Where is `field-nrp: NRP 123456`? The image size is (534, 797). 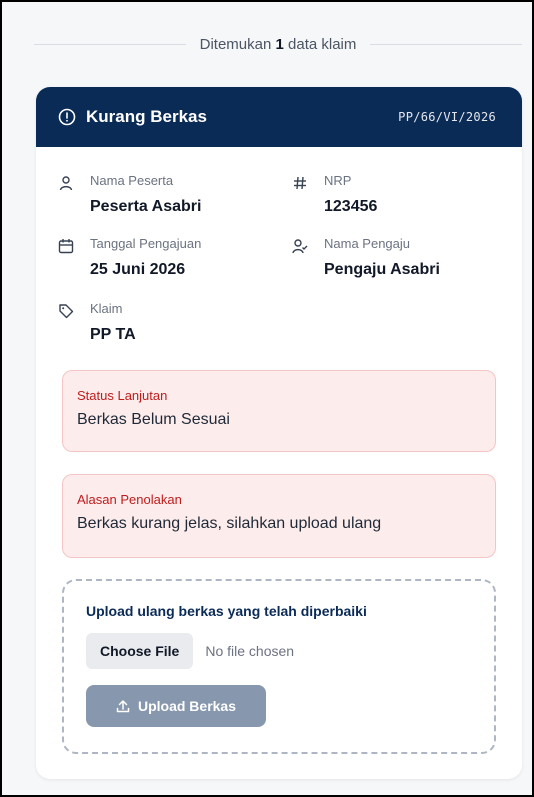 field-nrp: NRP 123456 is located at coordinates (334, 194).